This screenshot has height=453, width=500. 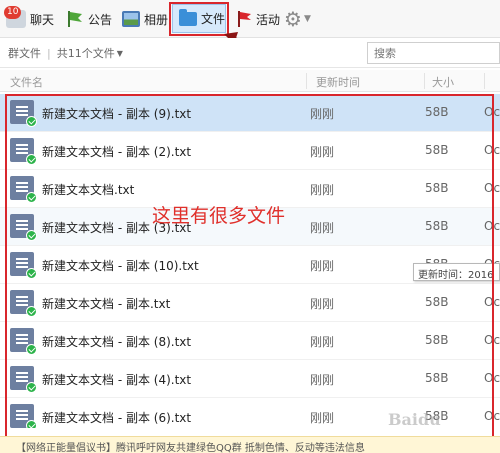 I want to click on column-header-time: 更新时间, so click(x=338, y=82).